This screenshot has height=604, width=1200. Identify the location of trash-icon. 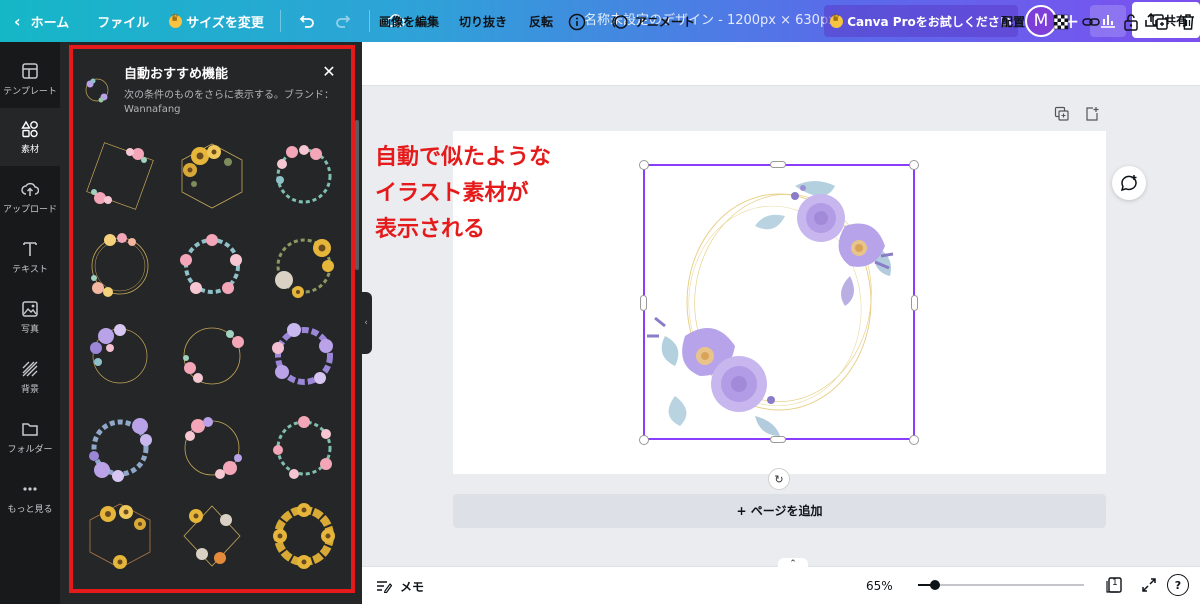
(1188, 22).